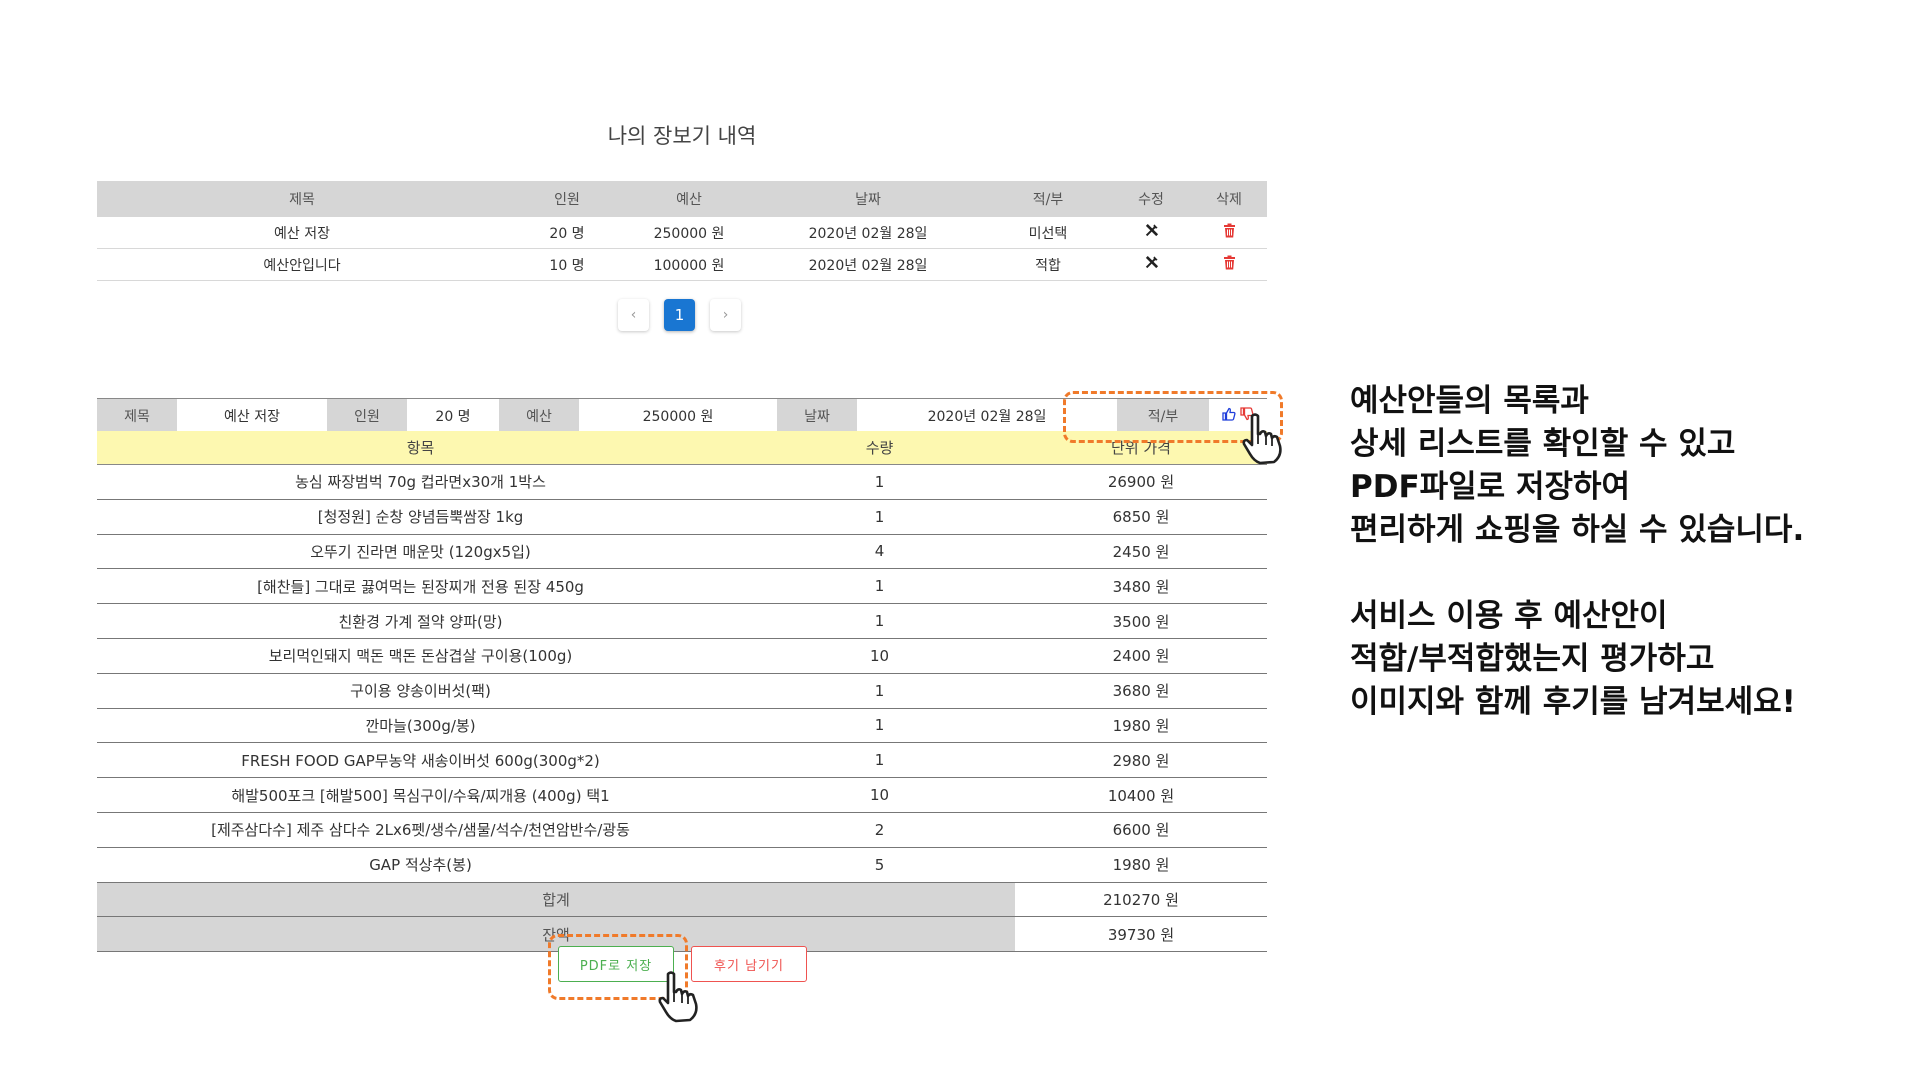 This screenshot has height=1080, width=1920. I want to click on item-row: [청정원] 순창 양념듬뿍쌈장 1kg 1 6850 원, so click(682, 517).